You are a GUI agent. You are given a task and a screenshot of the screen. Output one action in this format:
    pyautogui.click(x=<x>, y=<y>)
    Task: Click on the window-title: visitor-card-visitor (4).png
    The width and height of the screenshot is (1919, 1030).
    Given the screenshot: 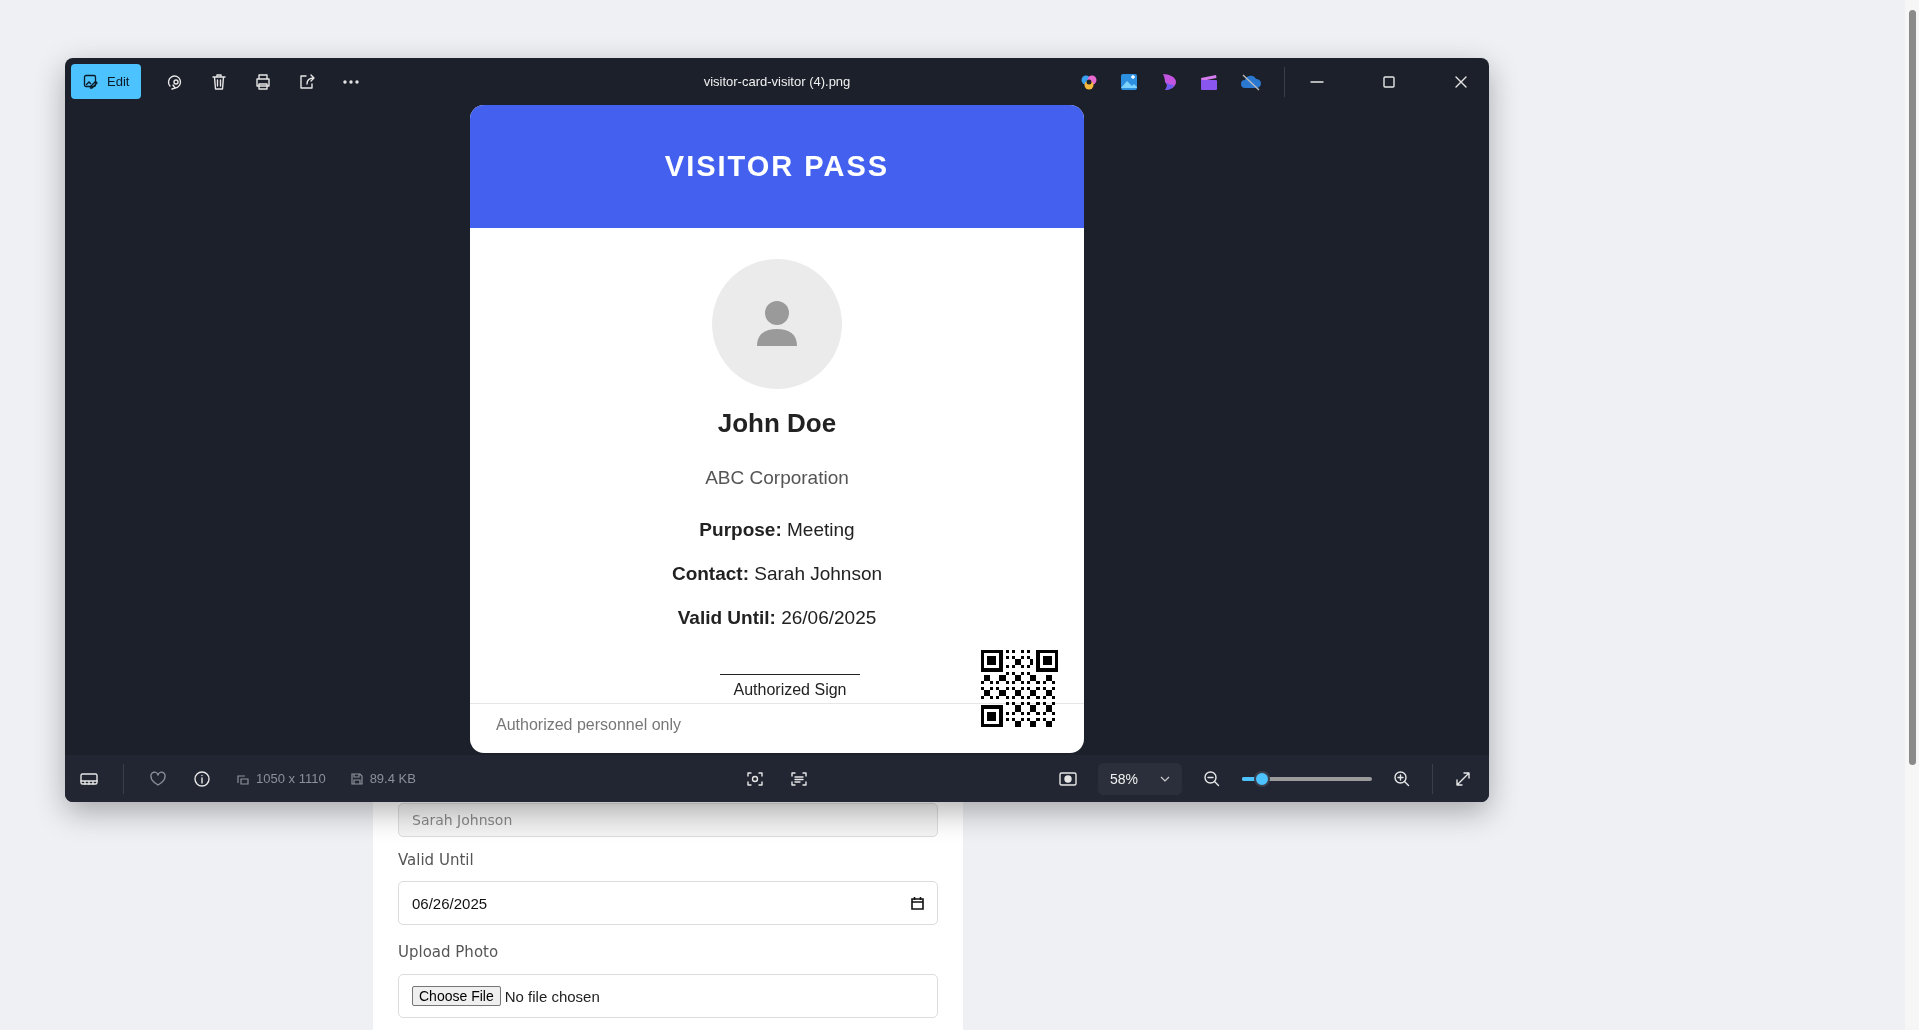 What is the action you would take?
    pyautogui.click(x=777, y=81)
    